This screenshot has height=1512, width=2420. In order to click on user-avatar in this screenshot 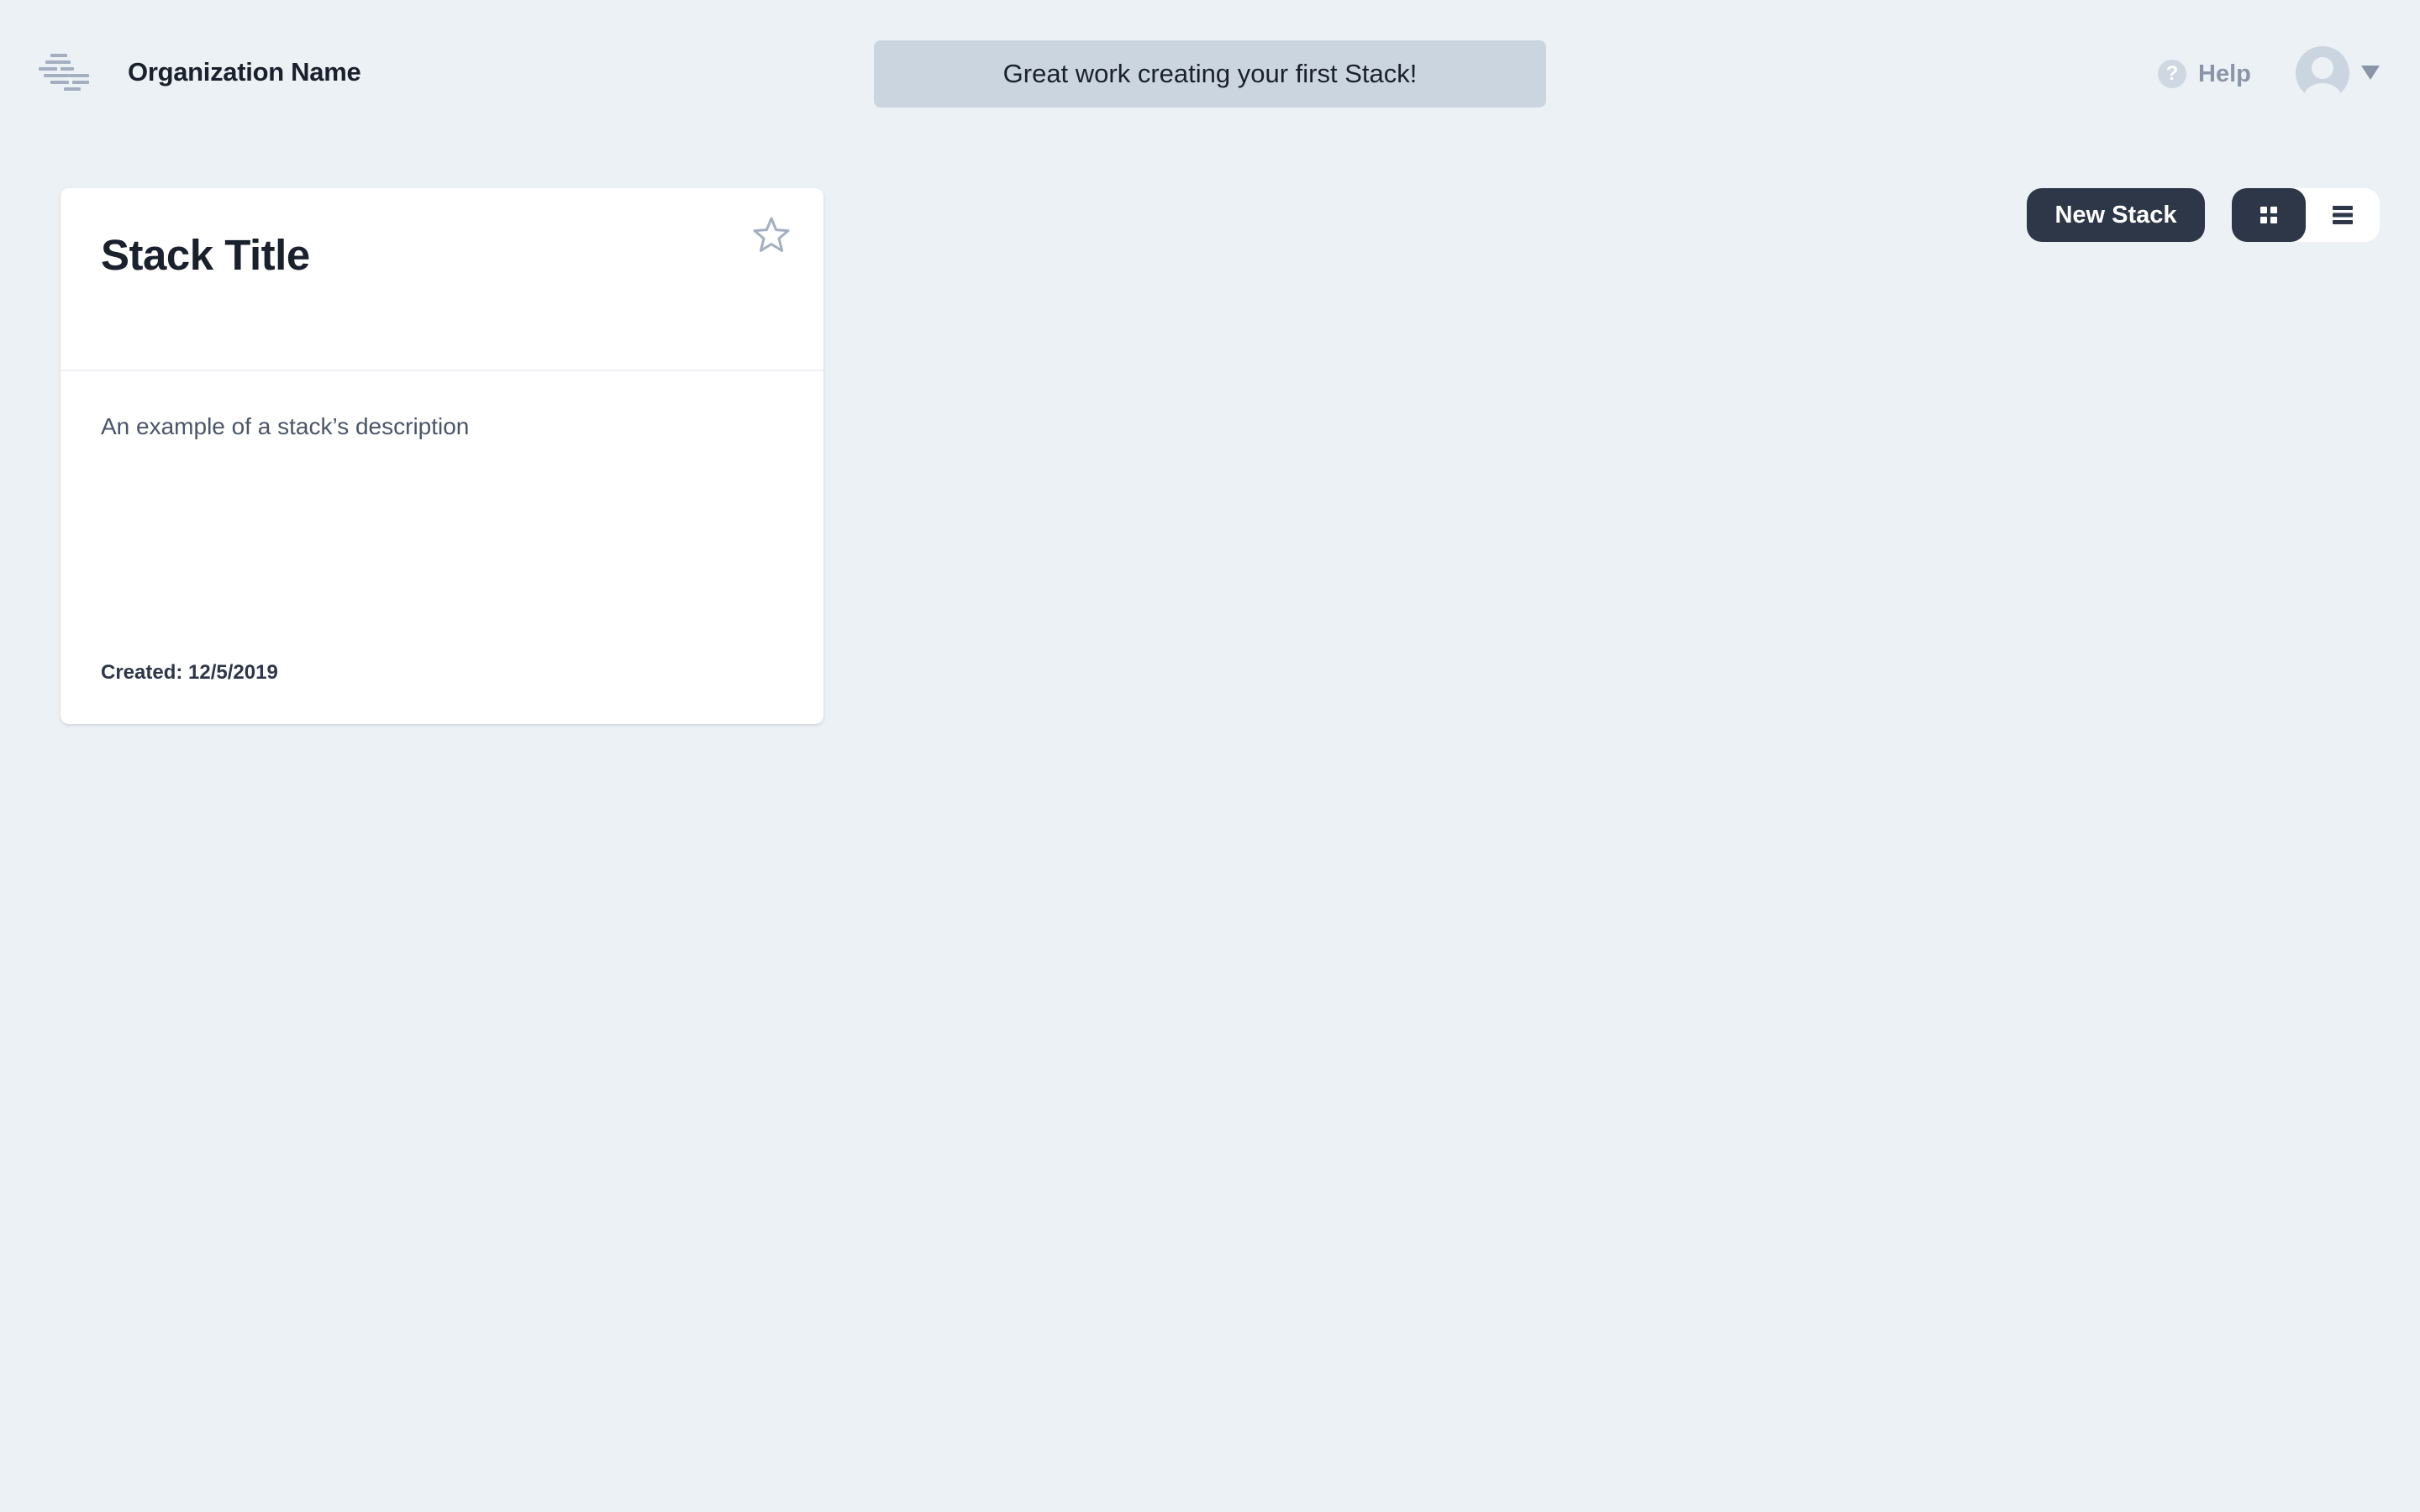, I will do `click(2323, 73)`.